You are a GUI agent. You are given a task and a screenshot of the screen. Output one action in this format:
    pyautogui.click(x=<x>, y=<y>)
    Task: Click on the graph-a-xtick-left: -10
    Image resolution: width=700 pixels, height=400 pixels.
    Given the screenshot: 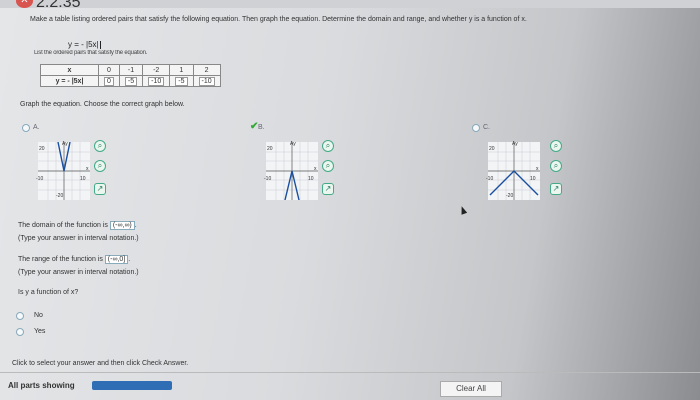 What is the action you would take?
    pyautogui.click(x=40, y=179)
    